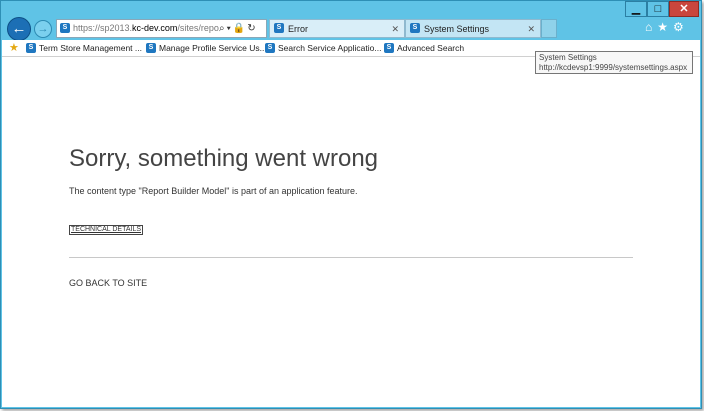 The image size is (704, 411). Describe the element at coordinates (298, 29) in the screenshot. I see `tab-label: Error` at that location.